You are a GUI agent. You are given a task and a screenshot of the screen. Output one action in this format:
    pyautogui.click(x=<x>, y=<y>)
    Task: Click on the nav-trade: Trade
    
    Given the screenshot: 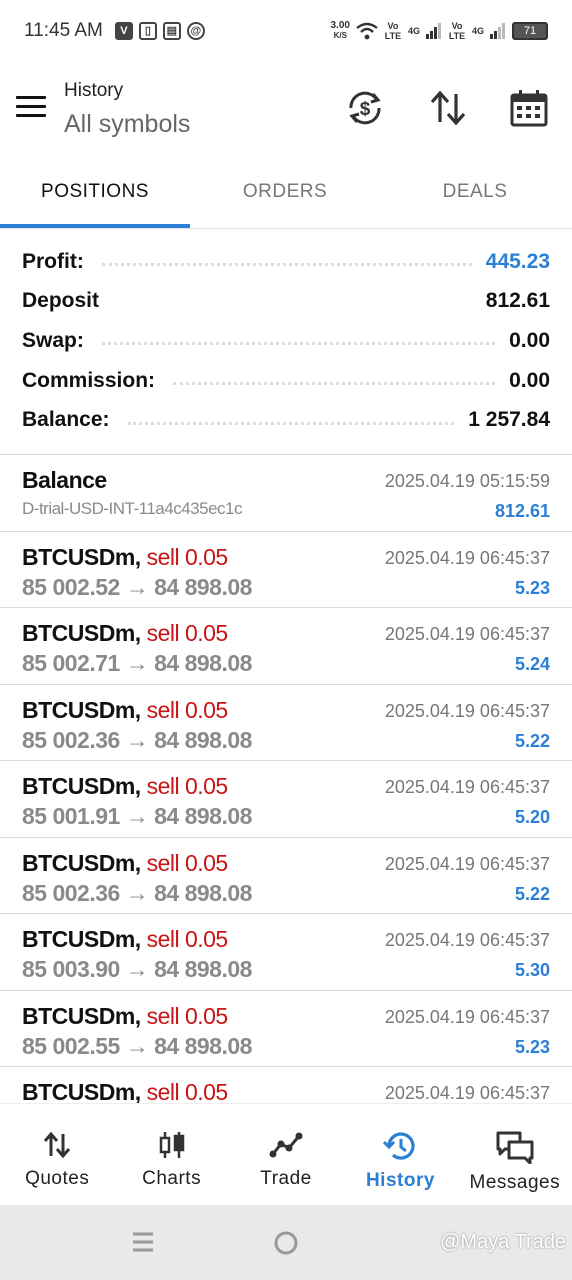 What is the action you would take?
    pyautogui.click(x=286, y=1154)
    